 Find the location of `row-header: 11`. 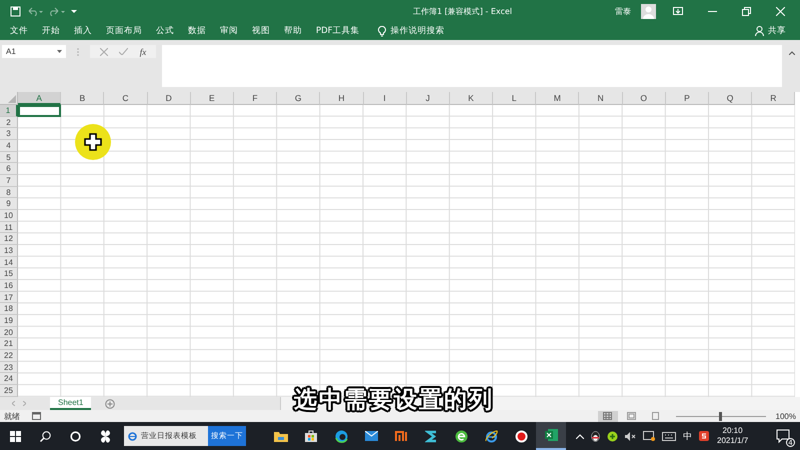

row-header: 11 is located at coordinates (9, 228).